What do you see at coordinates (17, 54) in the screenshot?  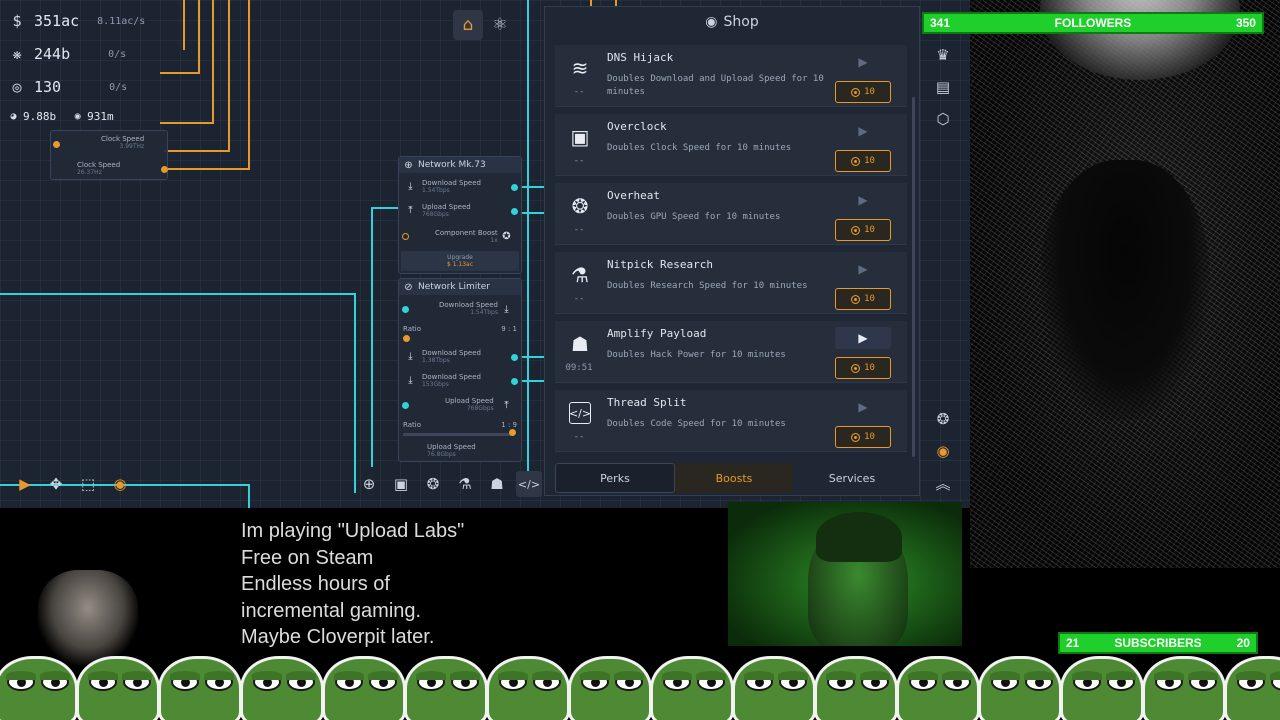 I see `cpu-icon: ❋` at bounding box center [17, 54].